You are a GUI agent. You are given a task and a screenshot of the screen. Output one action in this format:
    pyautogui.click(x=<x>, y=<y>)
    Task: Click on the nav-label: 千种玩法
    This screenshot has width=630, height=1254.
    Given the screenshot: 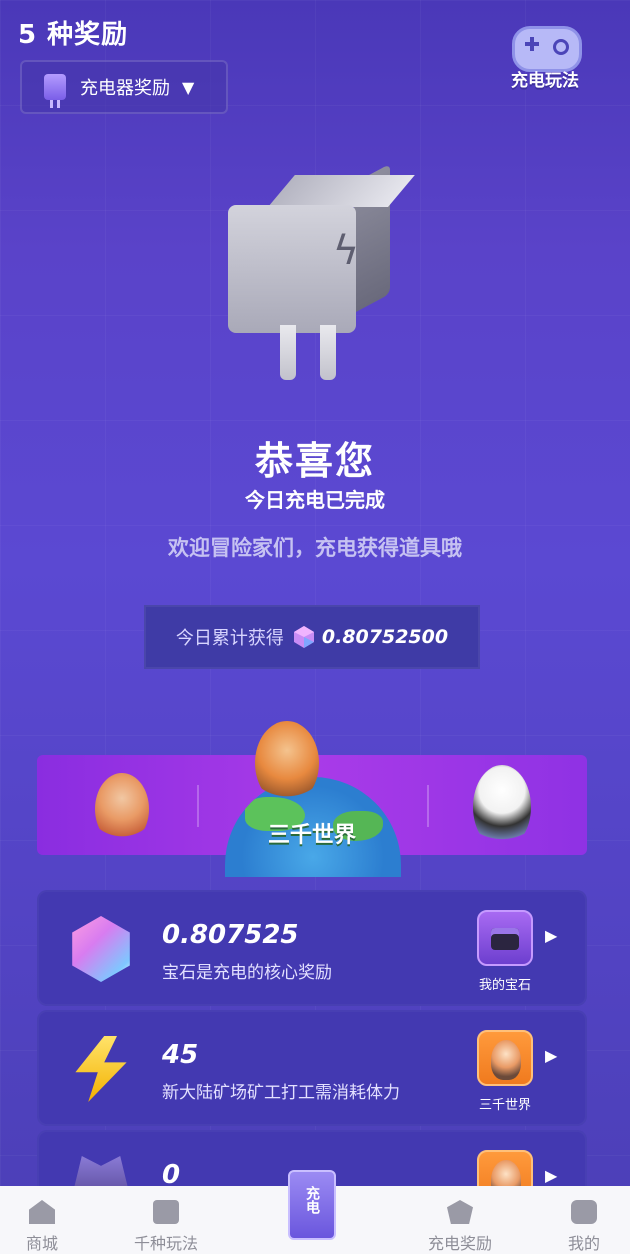 What is the action you would take?
    pyautogui.click(x=165, y=1243)
    